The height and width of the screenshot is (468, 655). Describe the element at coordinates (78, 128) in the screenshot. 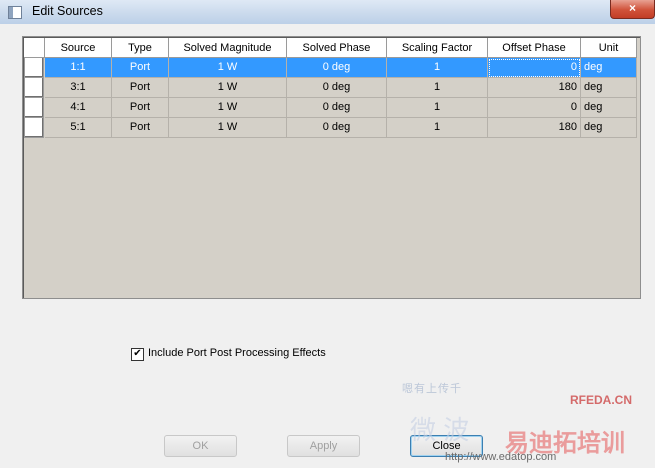

I see `table-cell-source: 5:1` at that location.